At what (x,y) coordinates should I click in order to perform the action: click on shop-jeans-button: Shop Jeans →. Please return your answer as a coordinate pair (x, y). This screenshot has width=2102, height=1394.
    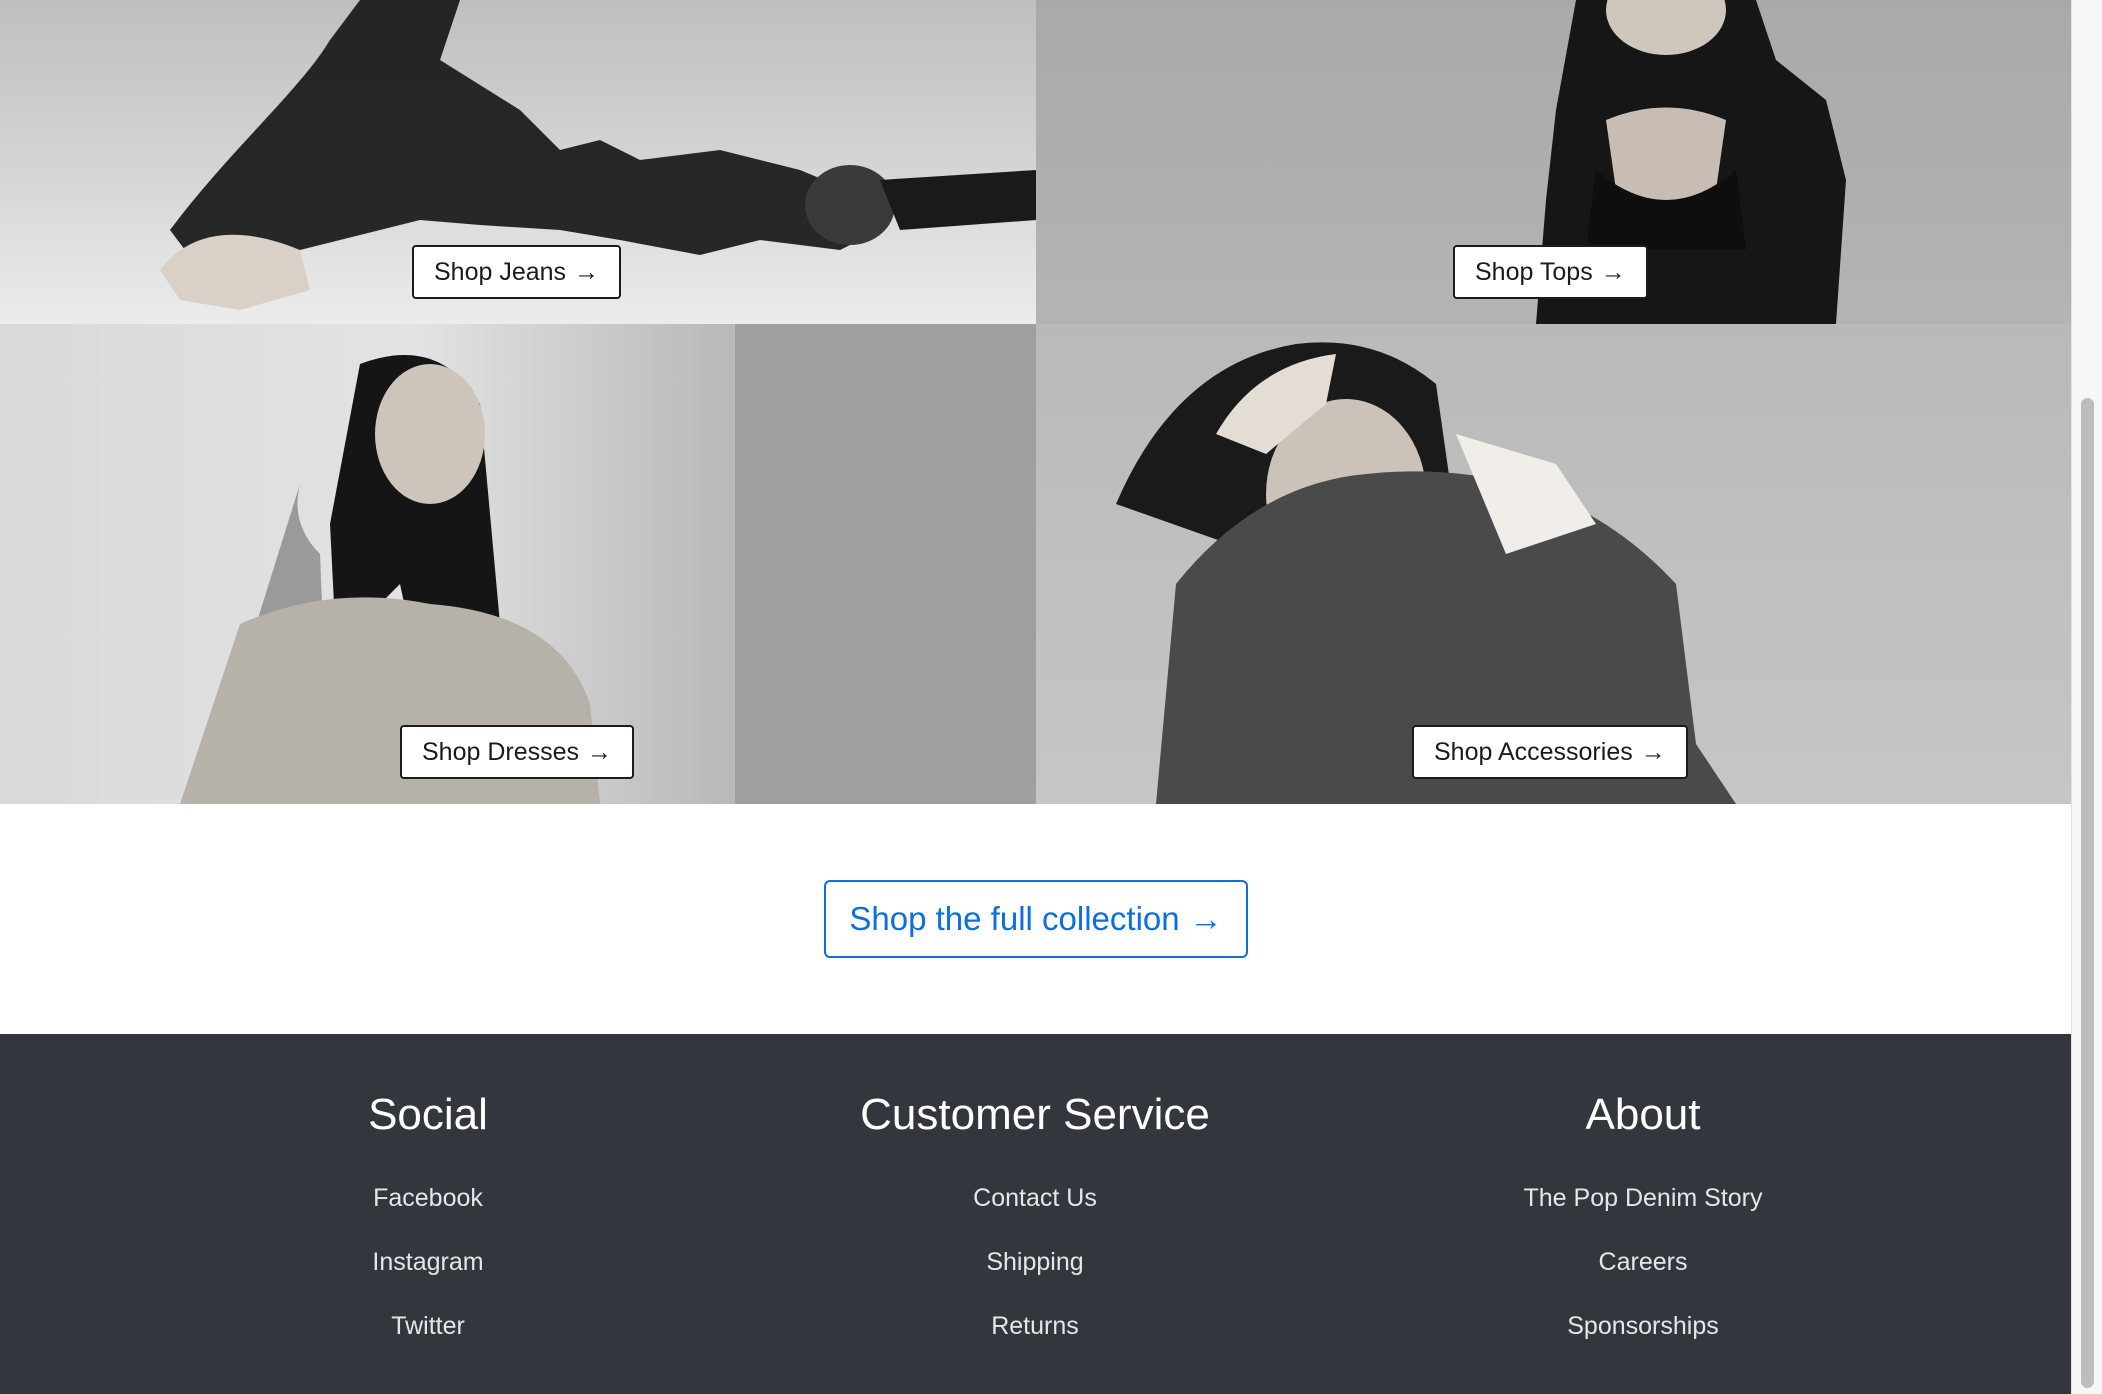
    Looking at the image, I should click on (517, 272).